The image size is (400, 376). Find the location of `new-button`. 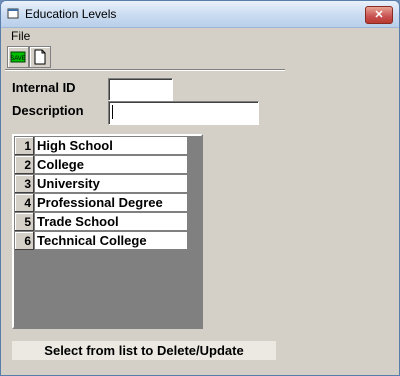

new-button is located at coordinates (40, 57).